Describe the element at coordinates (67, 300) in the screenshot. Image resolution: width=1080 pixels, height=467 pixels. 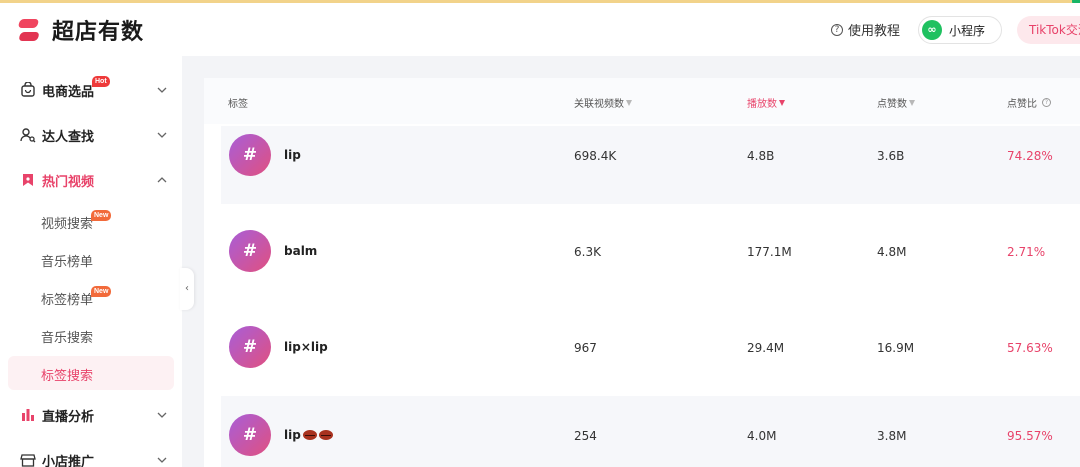
I see `sidebar-subitem-label: 标签榜单` at that location.